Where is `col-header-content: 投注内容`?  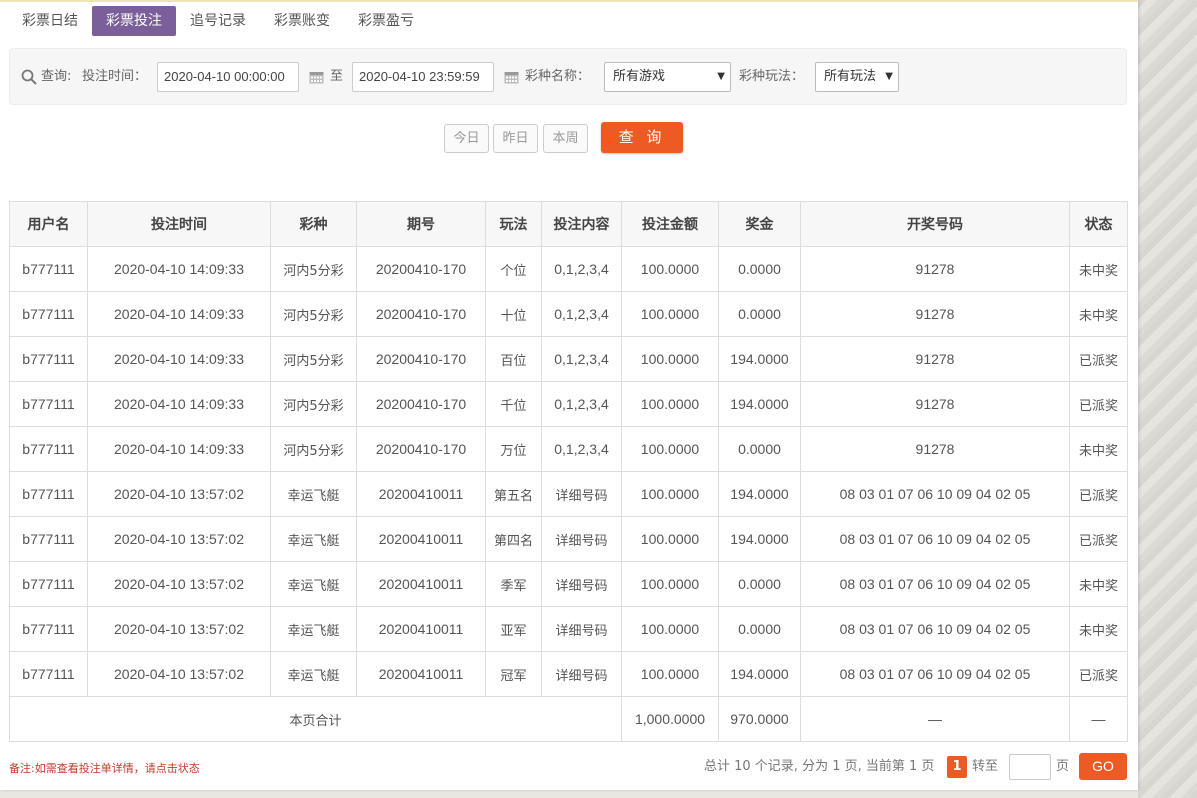 col-header-content: 投注内容 is located at coordinates (581, 224).